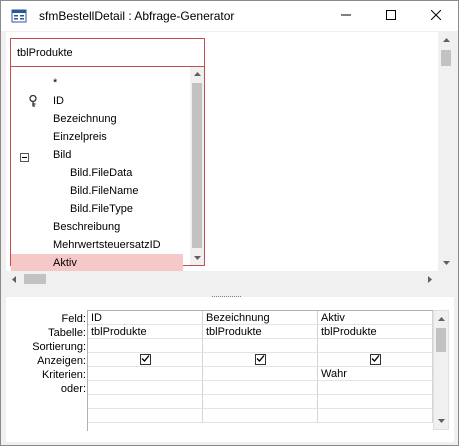  Describe the element at coordinates (446, 279) in the screenshot. I see `scroll-corner` at that location.